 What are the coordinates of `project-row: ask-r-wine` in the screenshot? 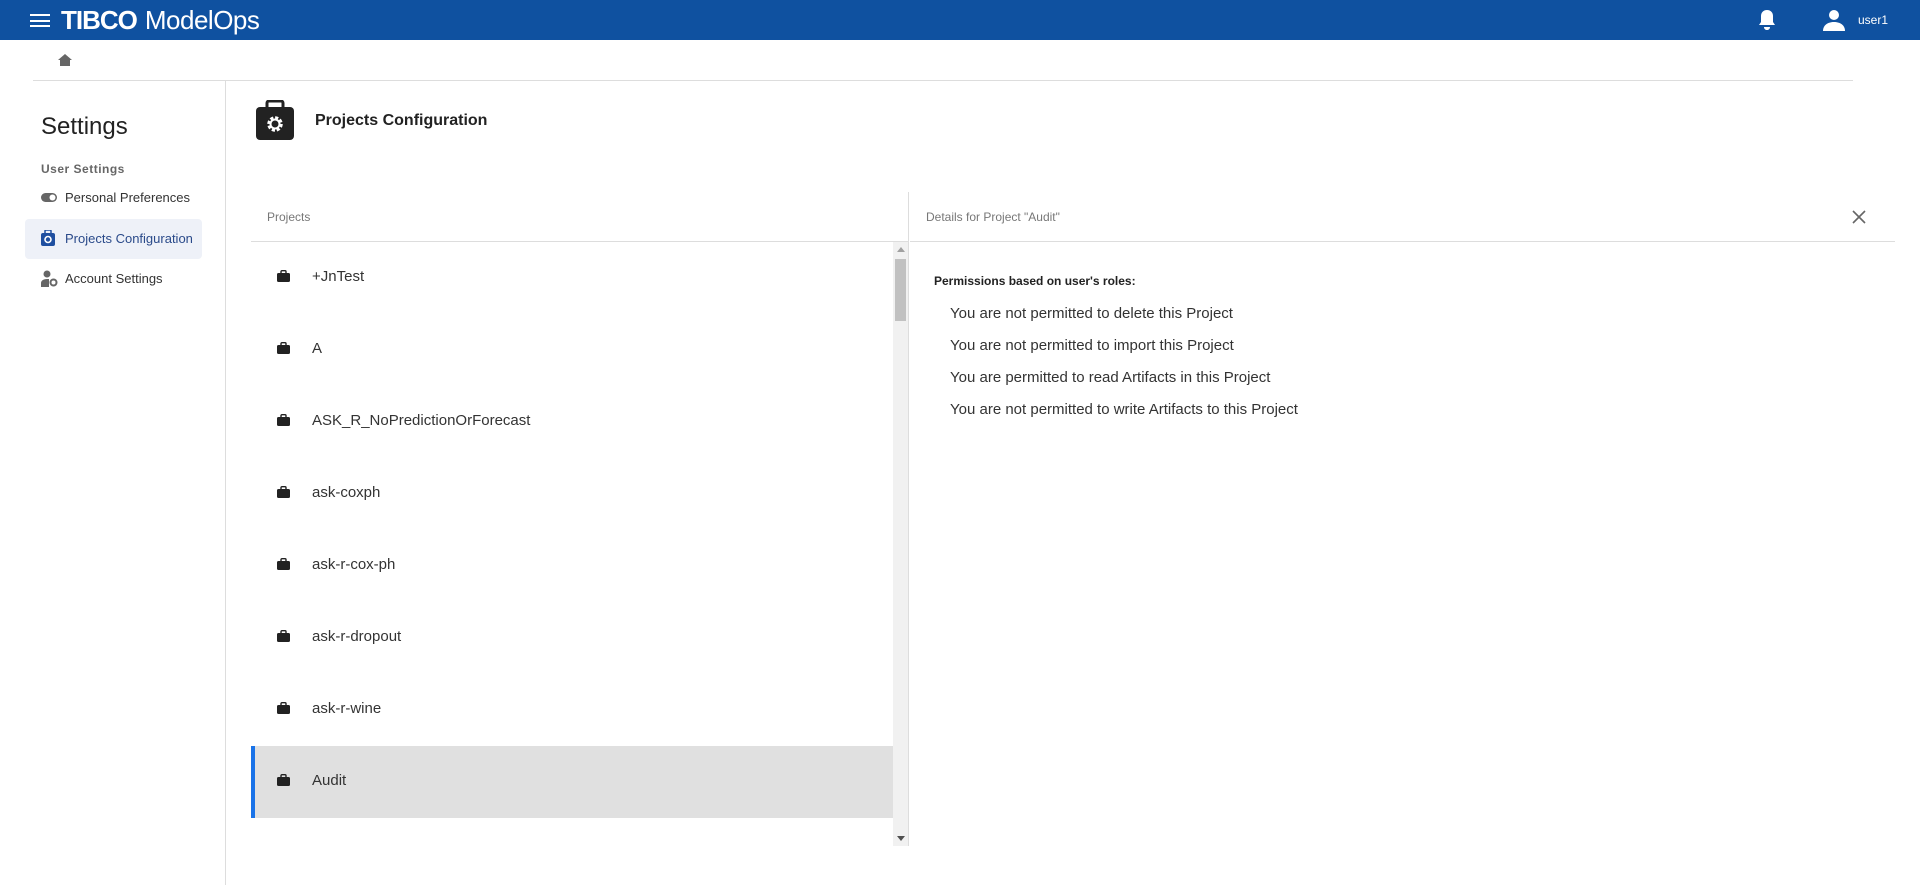 It's located at (572, 710).